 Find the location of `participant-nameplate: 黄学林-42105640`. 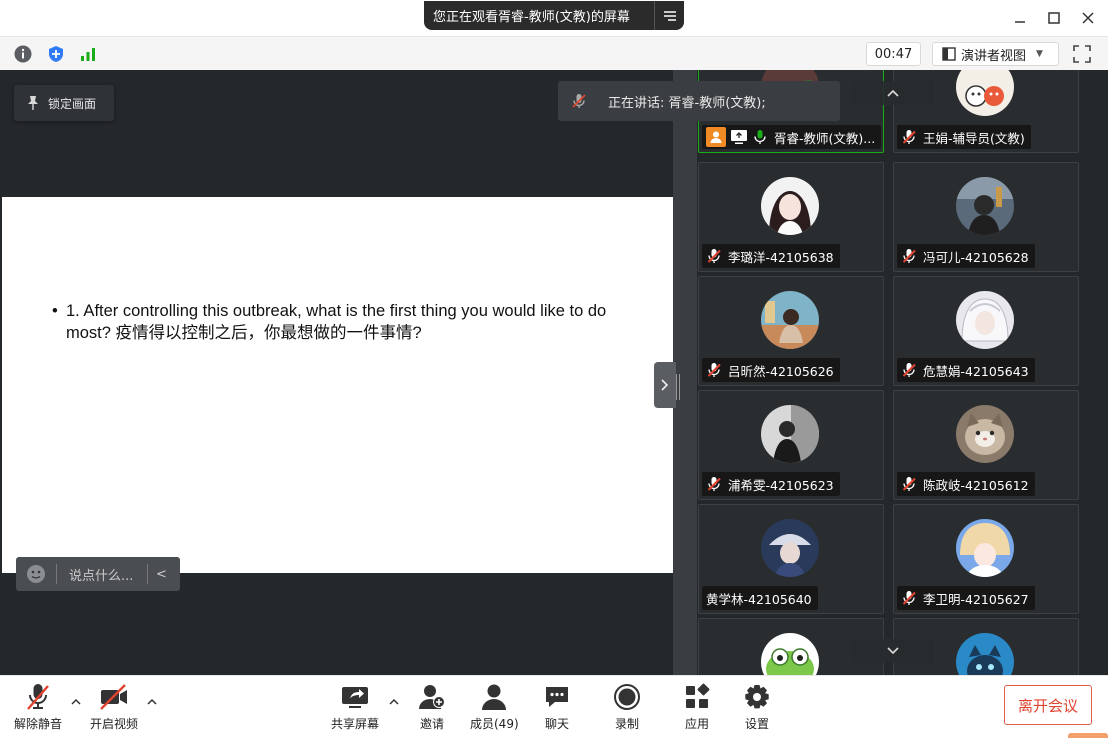

participant-nameplate: 黄学林-42105640 is located at coordinates (760, 598).